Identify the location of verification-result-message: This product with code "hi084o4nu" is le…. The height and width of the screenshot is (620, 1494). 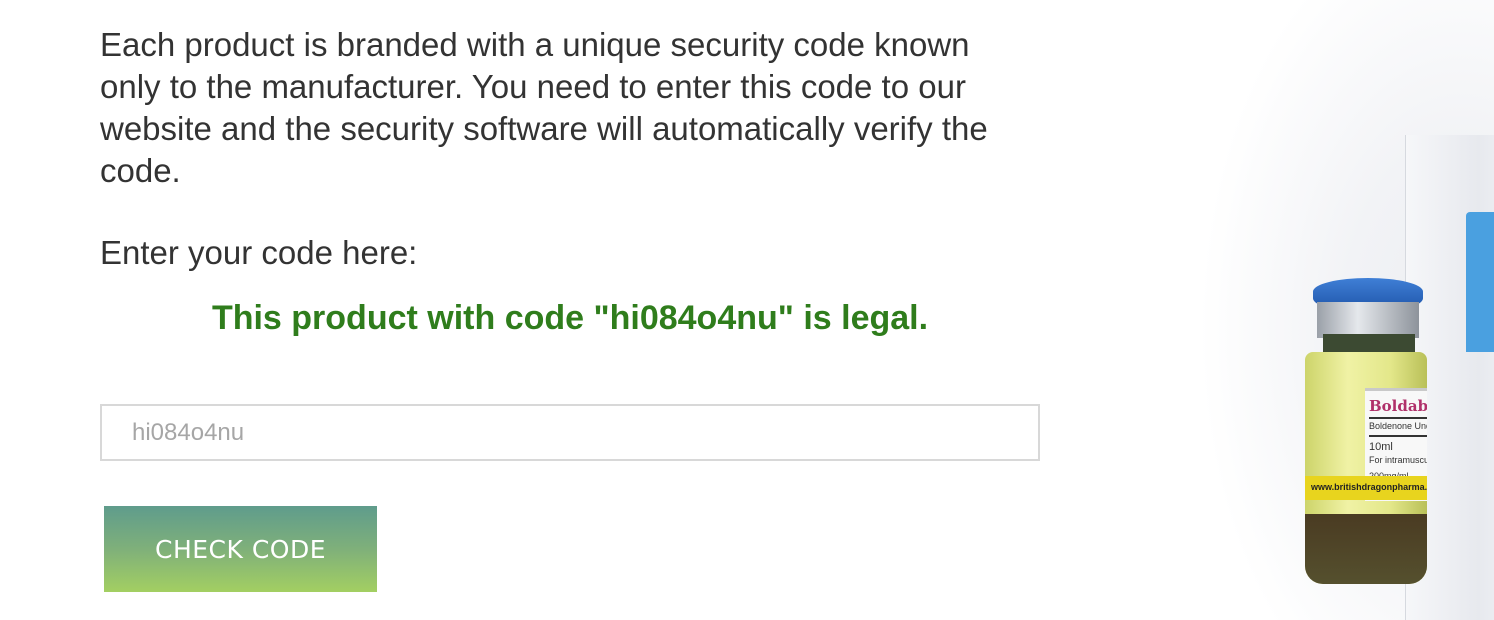
(570, 318).